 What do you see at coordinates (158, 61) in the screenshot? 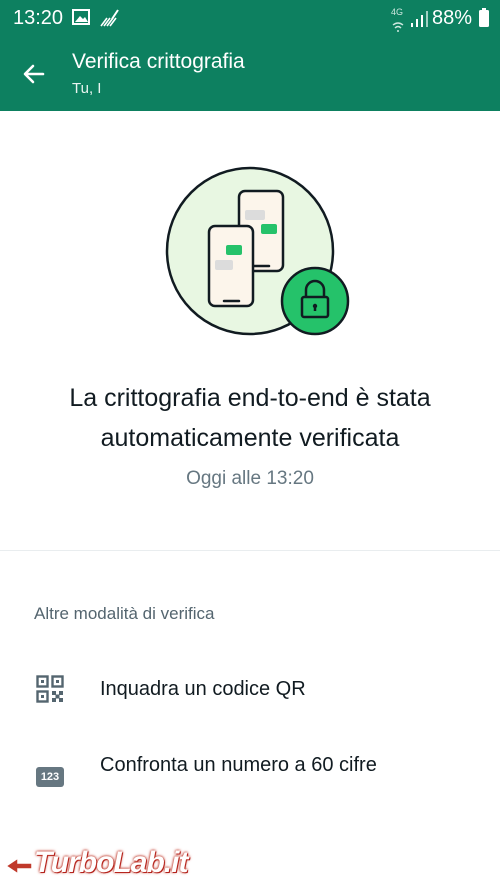
I see `page-title: Verifica crittografia` at bounding box center [158, 61].